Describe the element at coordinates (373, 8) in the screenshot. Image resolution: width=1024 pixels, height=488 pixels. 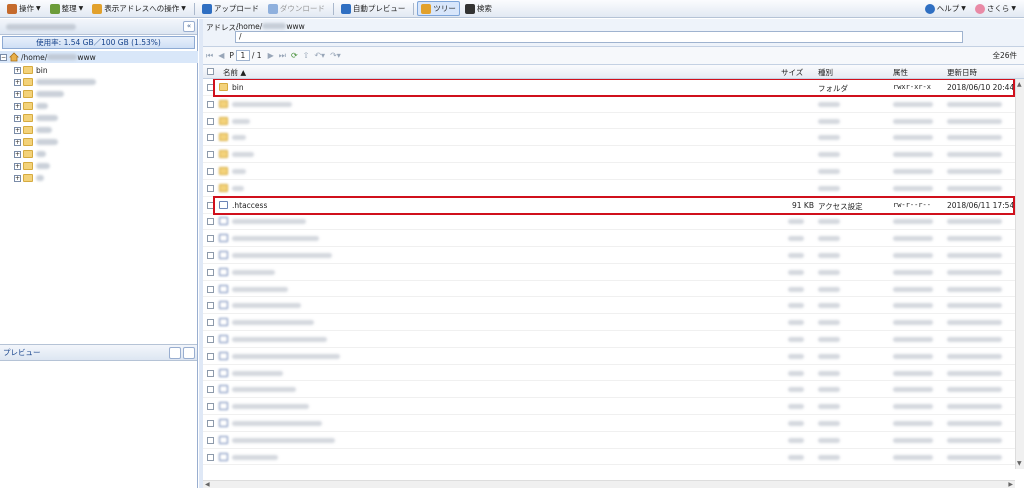
I see `auto-preview-button: 自動プレビュー` at that location.